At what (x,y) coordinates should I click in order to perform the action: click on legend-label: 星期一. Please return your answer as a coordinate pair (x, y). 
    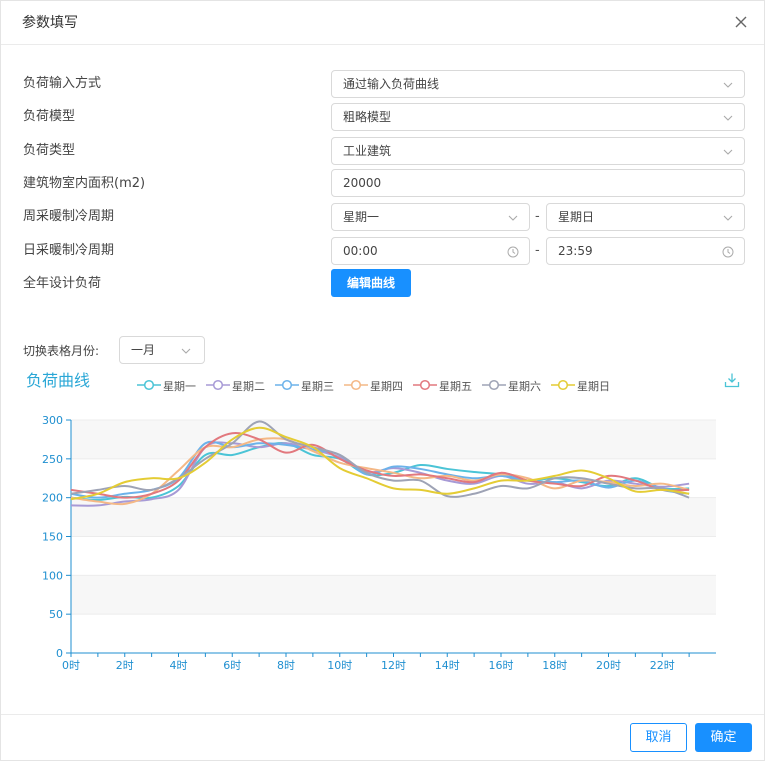
    Looking at the image, I should click on (179, 386).